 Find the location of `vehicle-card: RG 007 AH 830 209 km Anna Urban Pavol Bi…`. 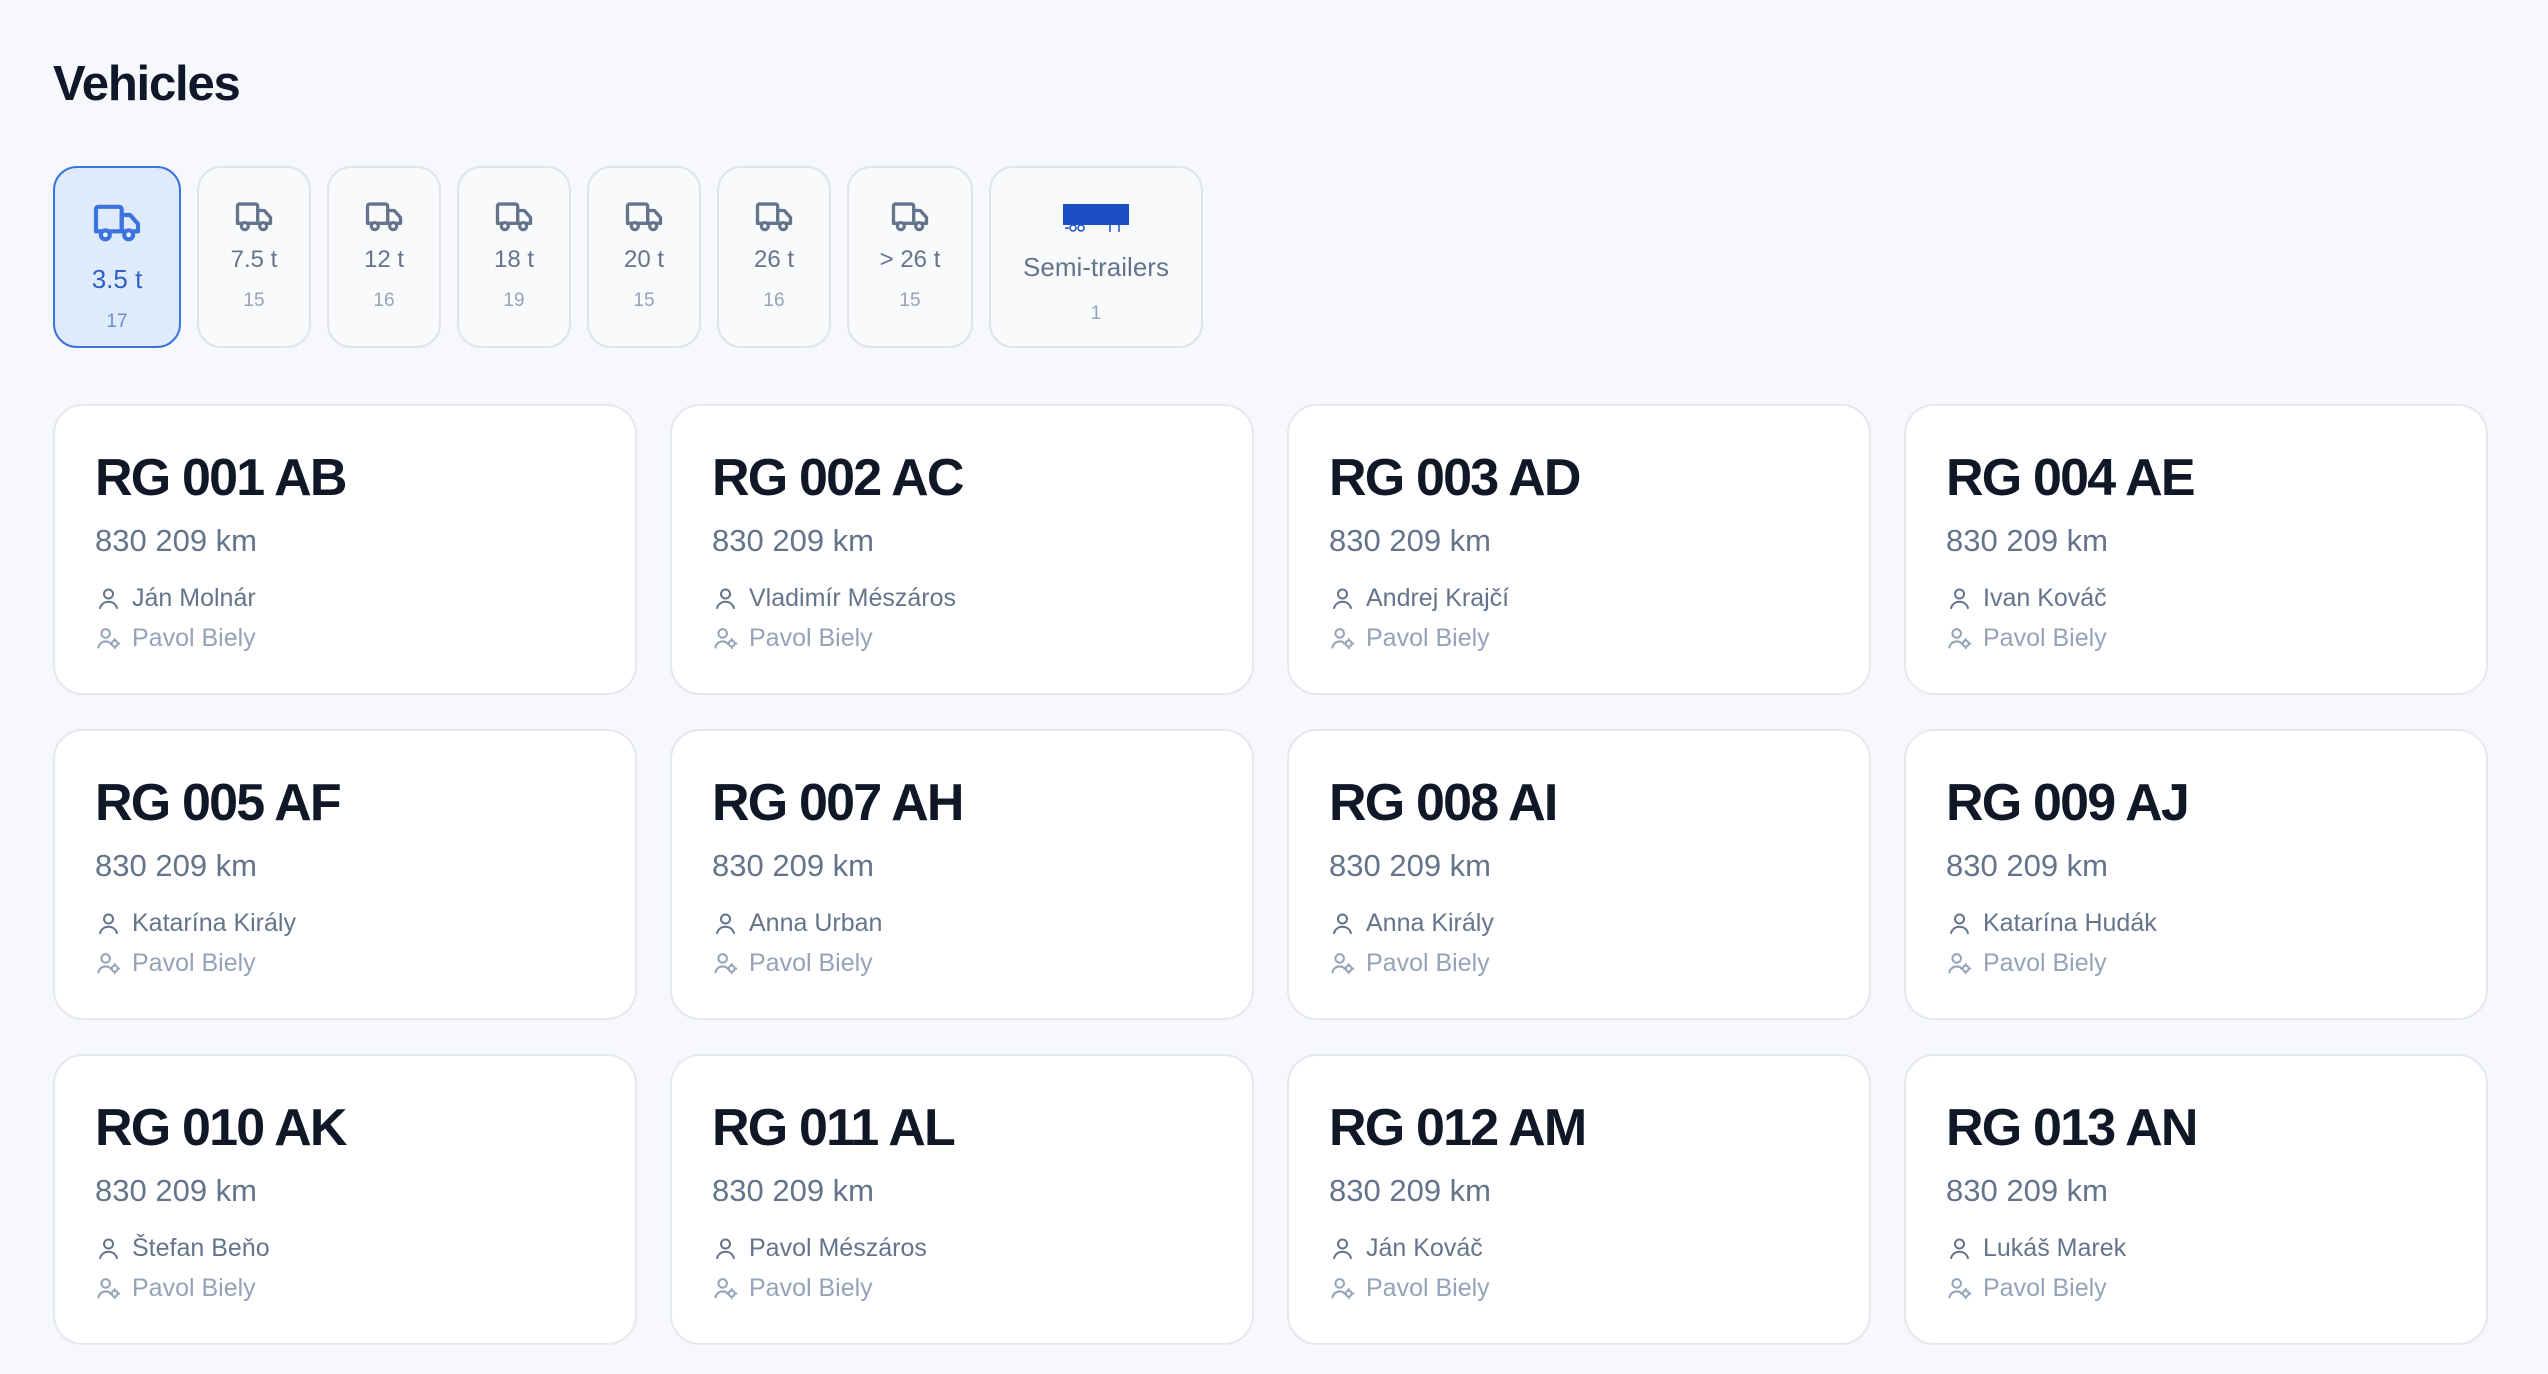

vehicle-card: RG 007 AH 830 209 km Anna Urban Pavol Bi… is located at coordinates (962, 874).